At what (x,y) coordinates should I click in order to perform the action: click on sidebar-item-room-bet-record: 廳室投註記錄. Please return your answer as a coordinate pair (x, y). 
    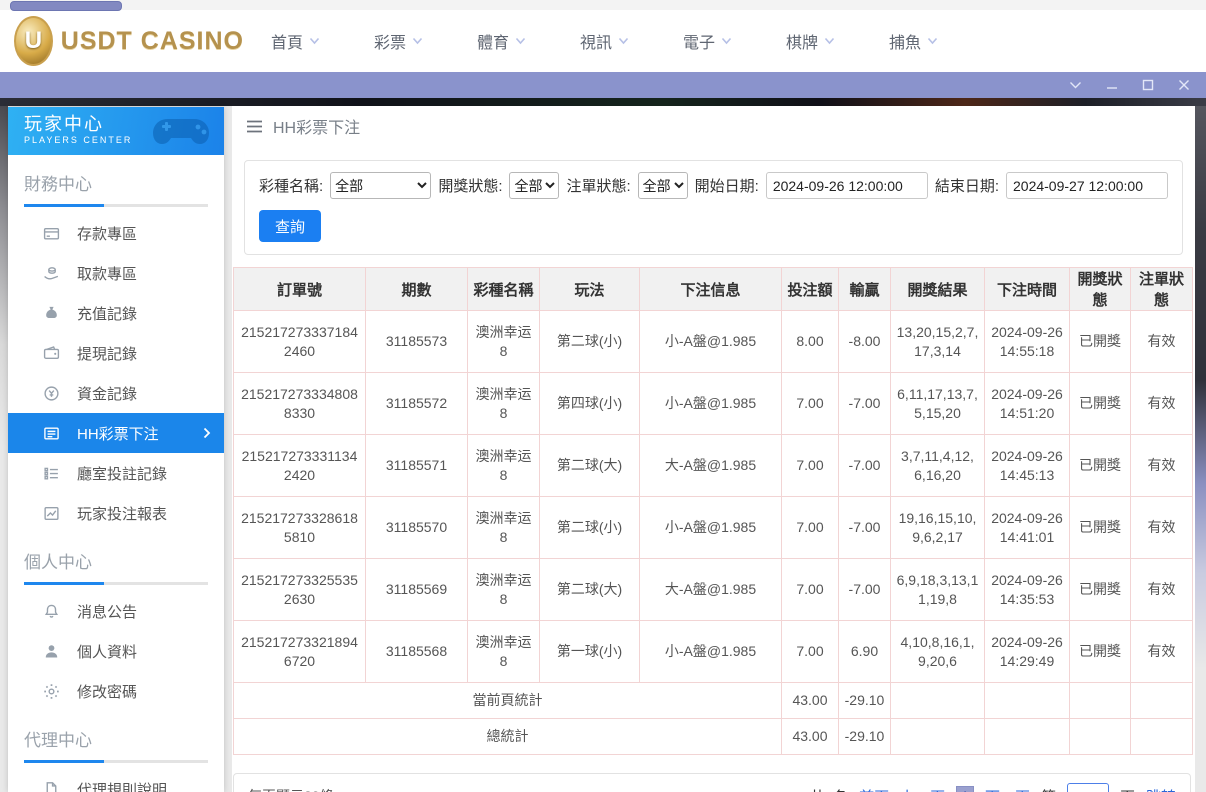
    Looking at the image, I should click on (116, 473).